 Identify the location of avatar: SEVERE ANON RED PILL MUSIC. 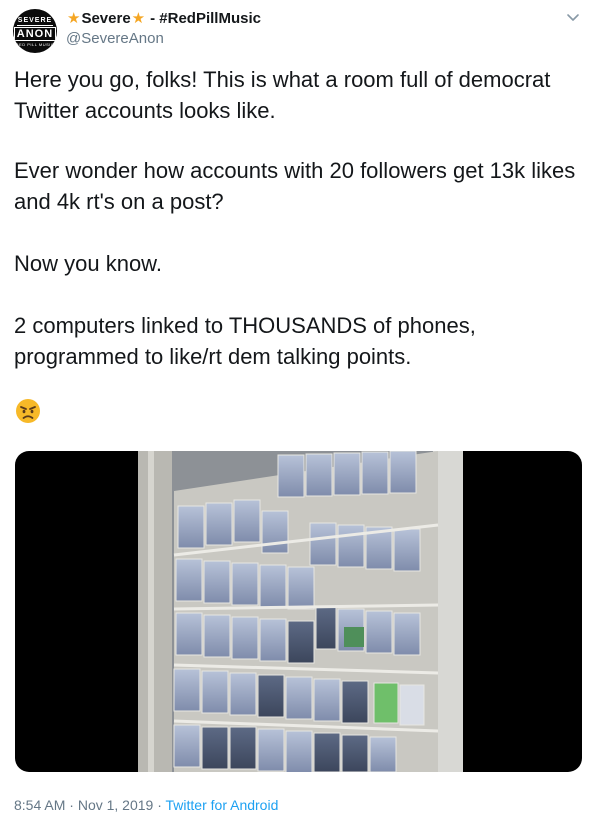
(35, 31).